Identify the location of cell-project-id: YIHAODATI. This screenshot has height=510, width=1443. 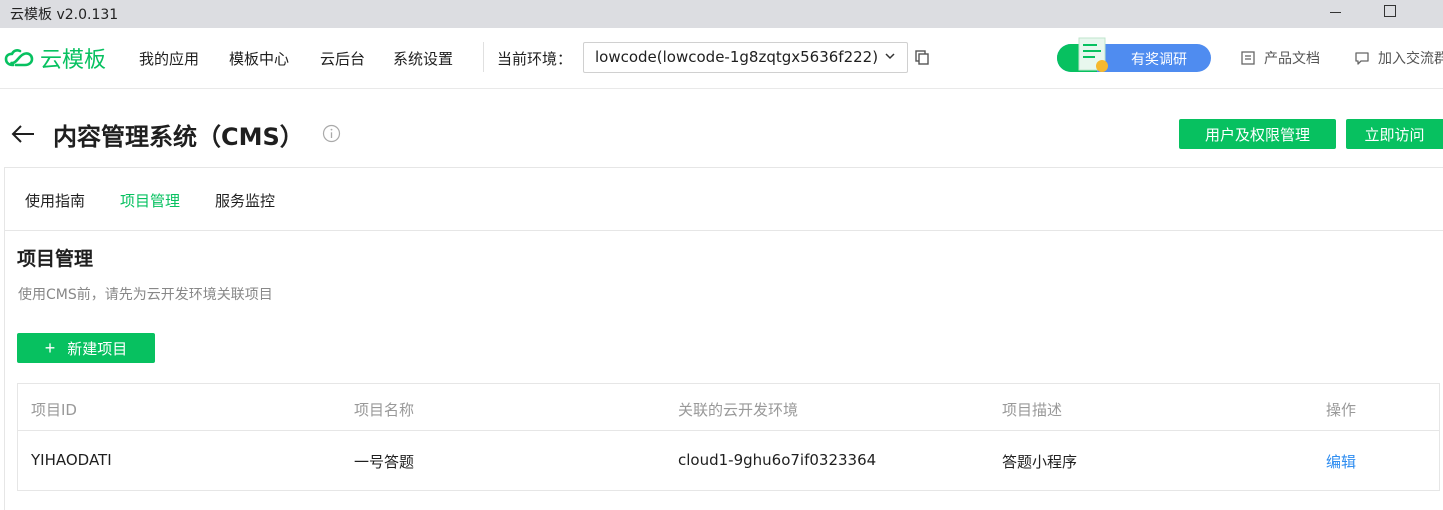
(71, 460).